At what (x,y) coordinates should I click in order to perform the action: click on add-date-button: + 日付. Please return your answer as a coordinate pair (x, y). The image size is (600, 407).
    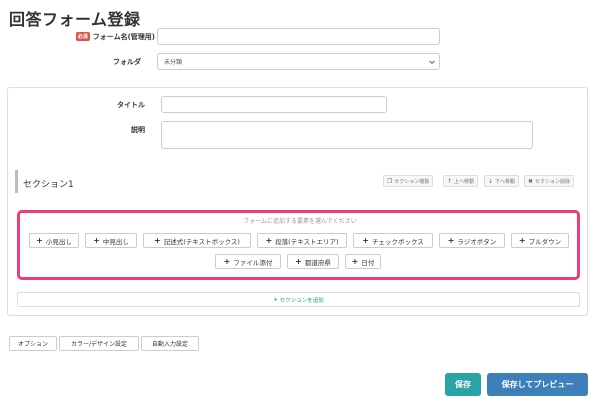
    Looking at the image, I should click on (363, 261).